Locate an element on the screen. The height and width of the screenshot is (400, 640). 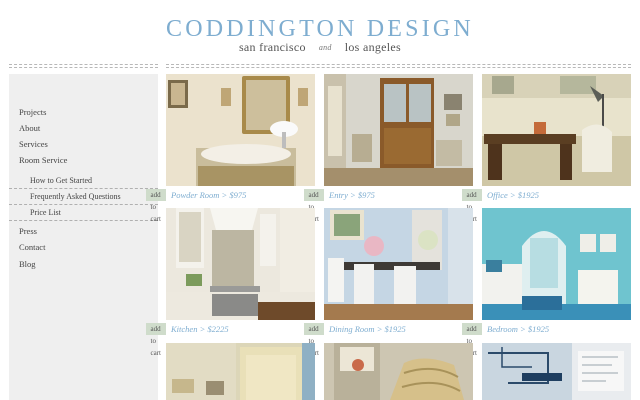
site-logo: CODDINGTON DESIGN is located at coordinates (320, 29).